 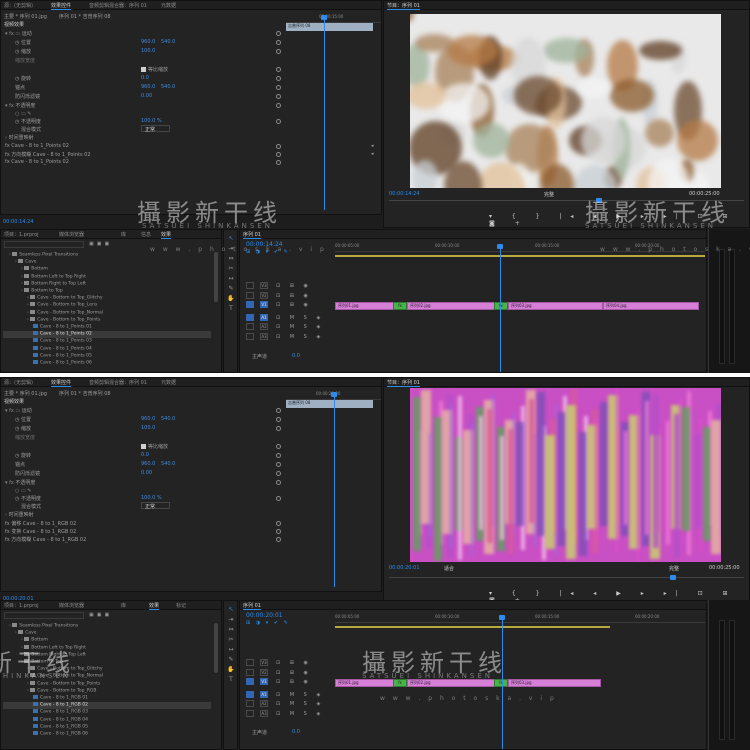 I want to click on ripple-edit-icon: ⇔, so click(x=231, y=259).